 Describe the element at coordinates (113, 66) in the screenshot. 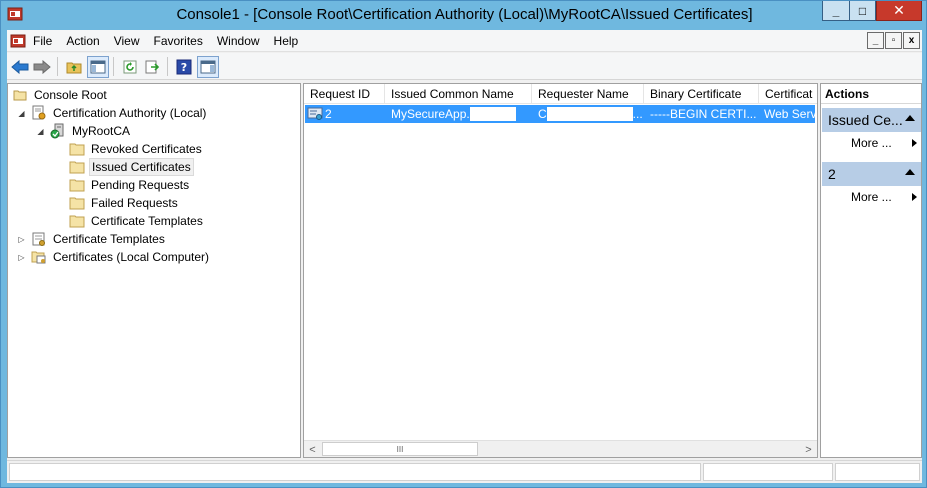

I see `toolbar-separator` at that location.